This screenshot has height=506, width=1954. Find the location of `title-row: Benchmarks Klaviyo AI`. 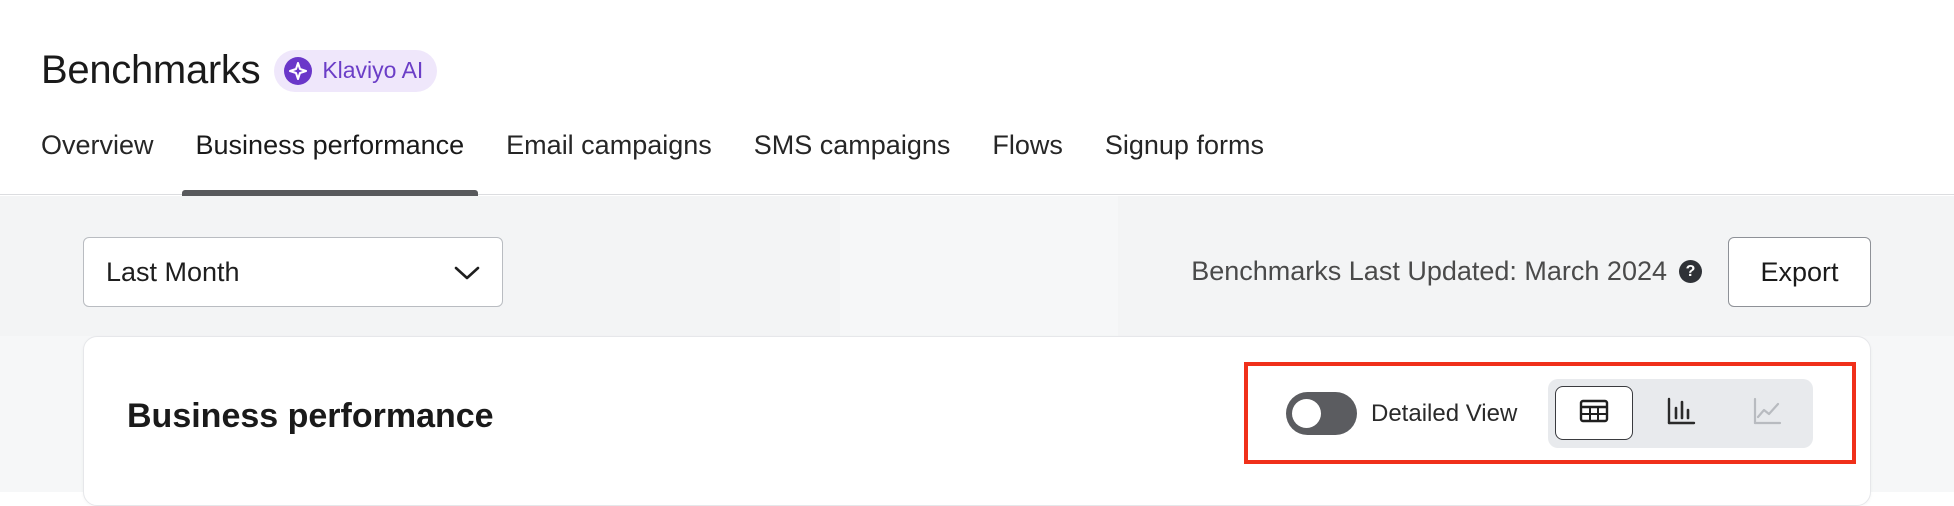

title-row: Benchmarks Klaviyo AI is located at coordinates (239, 70).